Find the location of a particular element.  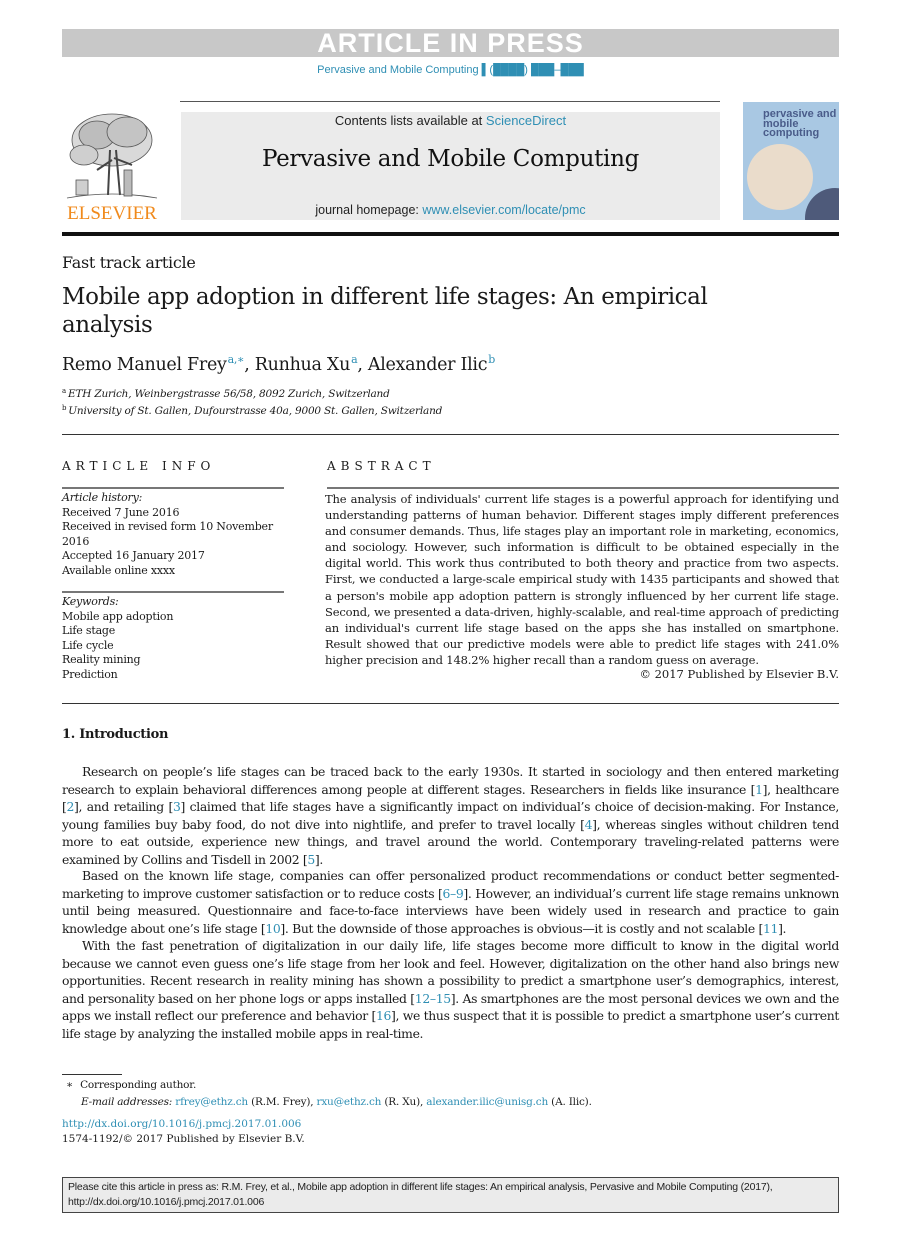

email-link: rxu@ethz.ch is located at coordinates (349, 1102).